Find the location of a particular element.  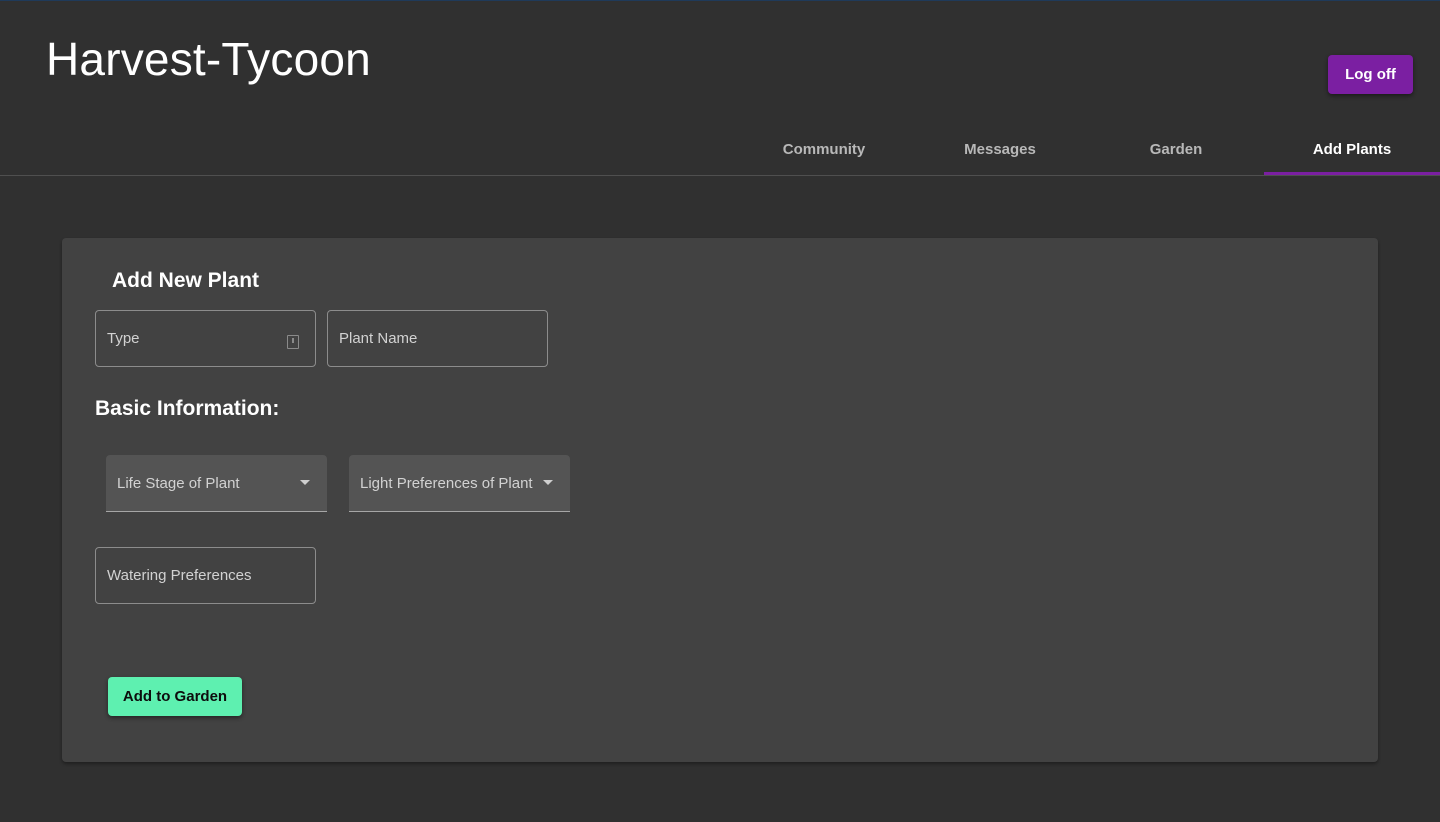

app-title: Harvest-Tycoon is located at coordinates (208, 59).